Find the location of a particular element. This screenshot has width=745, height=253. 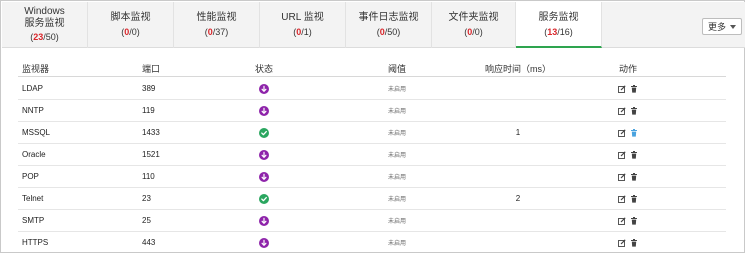

tab-service: 服务监视 (13/16) is located at coordinates (559, 25).